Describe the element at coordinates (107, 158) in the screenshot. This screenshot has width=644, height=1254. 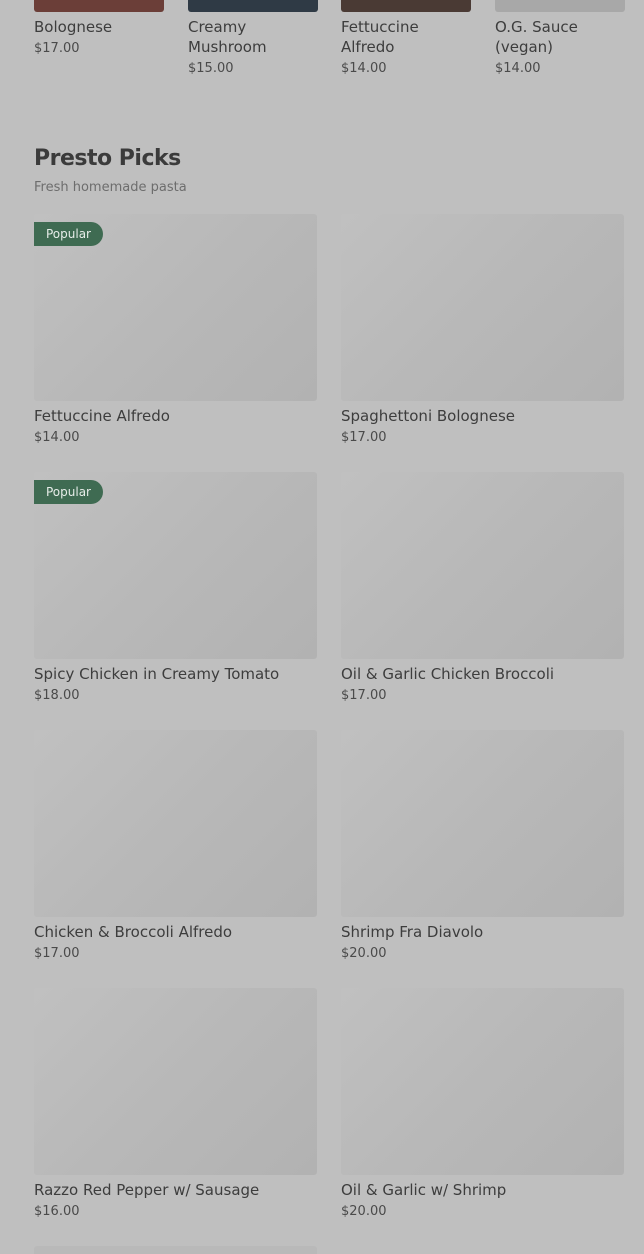
I see `section-title: Presto Picks` at that location.